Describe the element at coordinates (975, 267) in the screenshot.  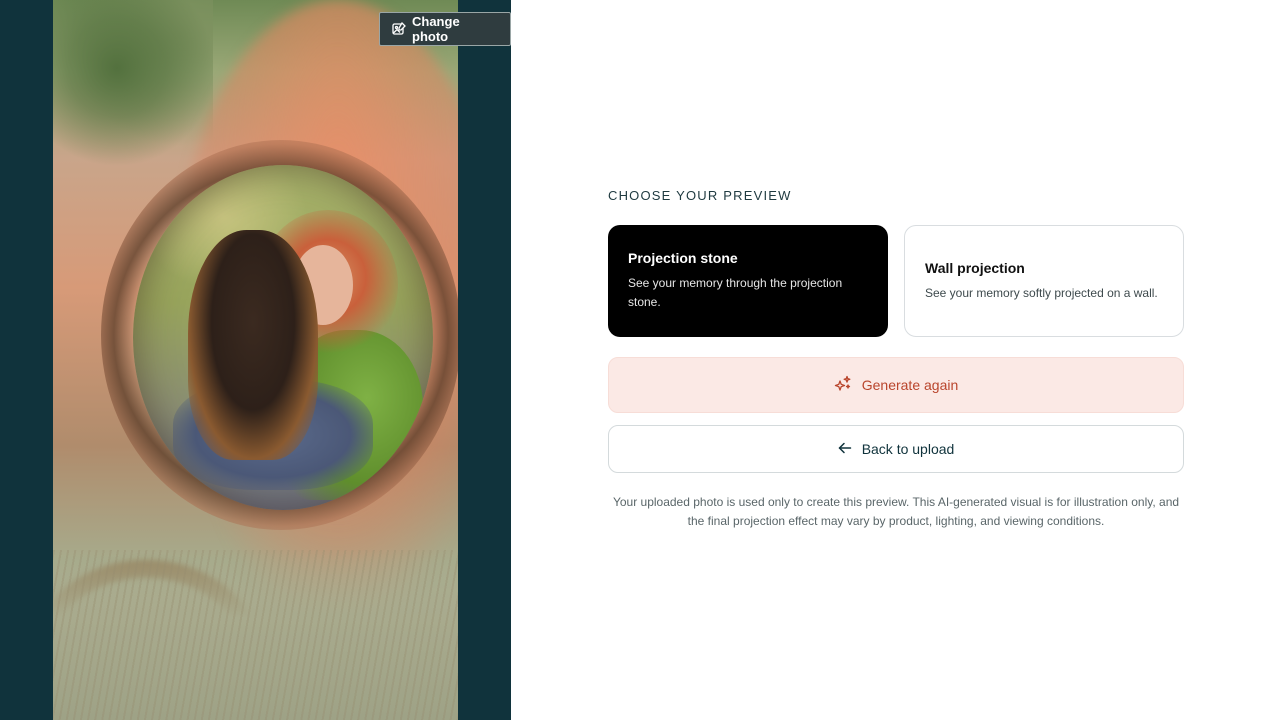
I see `option-title: Wall projection` at that location.